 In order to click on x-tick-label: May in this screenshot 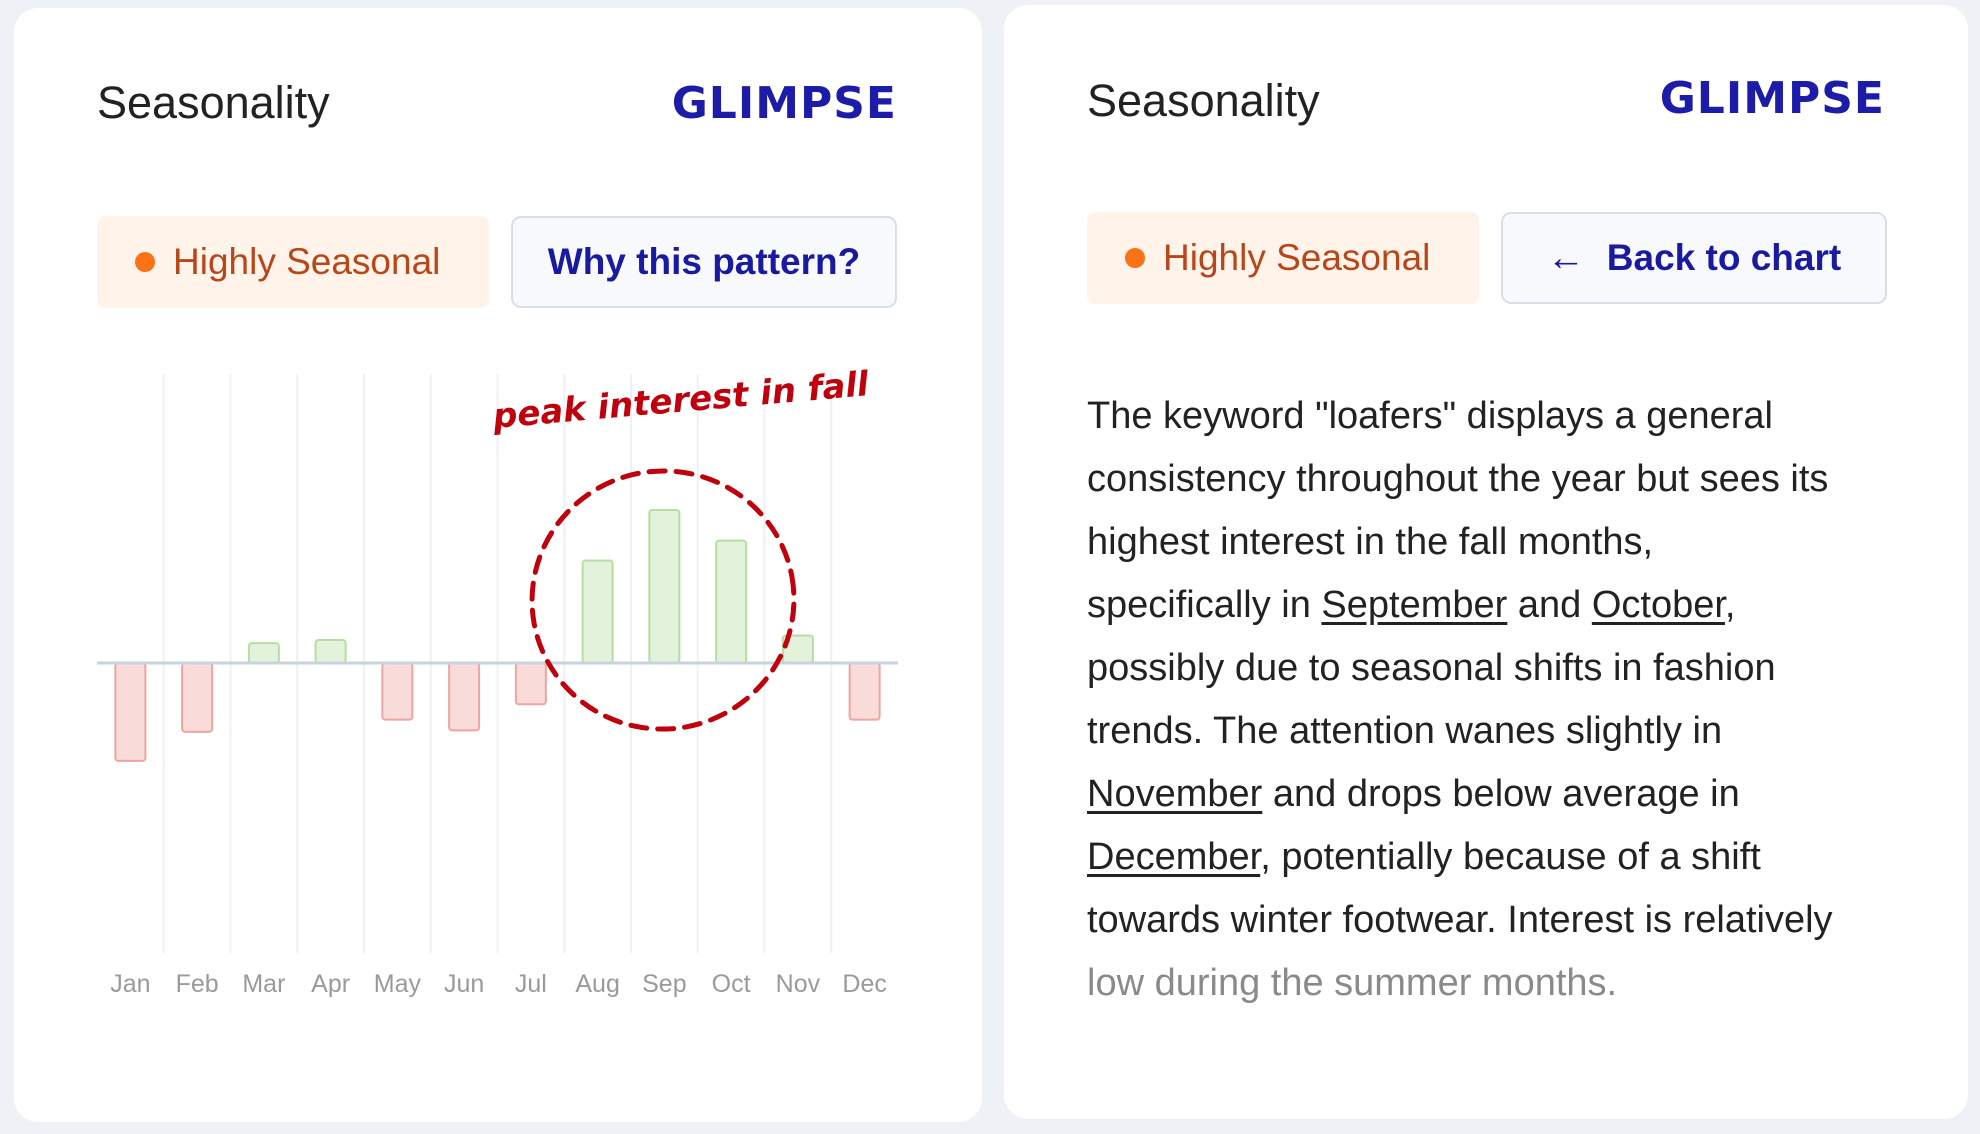, I will do `click(398, 984)`.